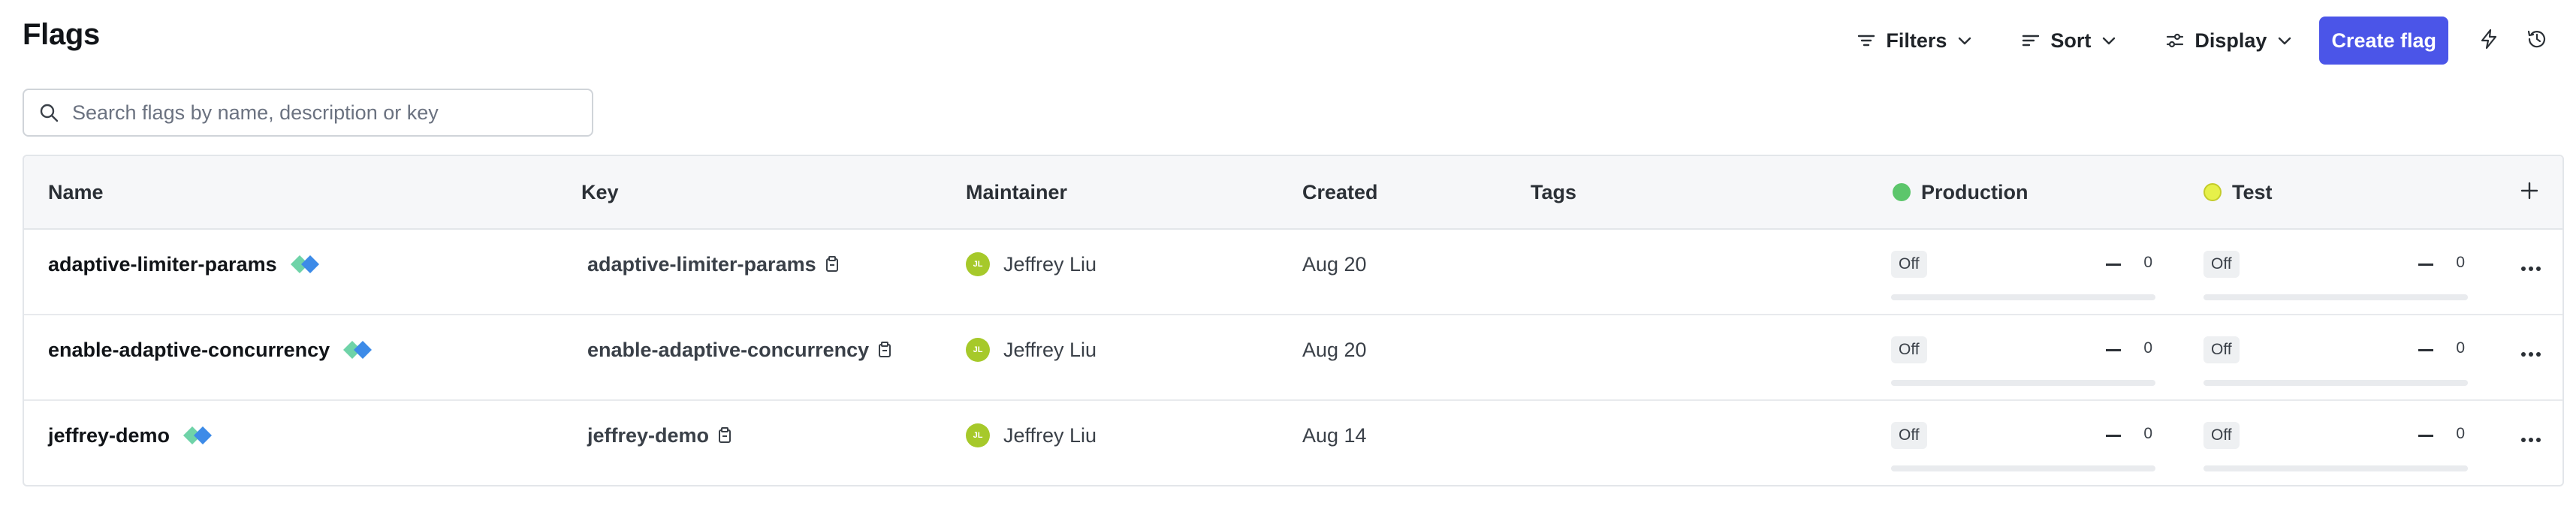 This screenshot has height=509, width=2576. I want to click on lightning-button, so click(2489, 41).